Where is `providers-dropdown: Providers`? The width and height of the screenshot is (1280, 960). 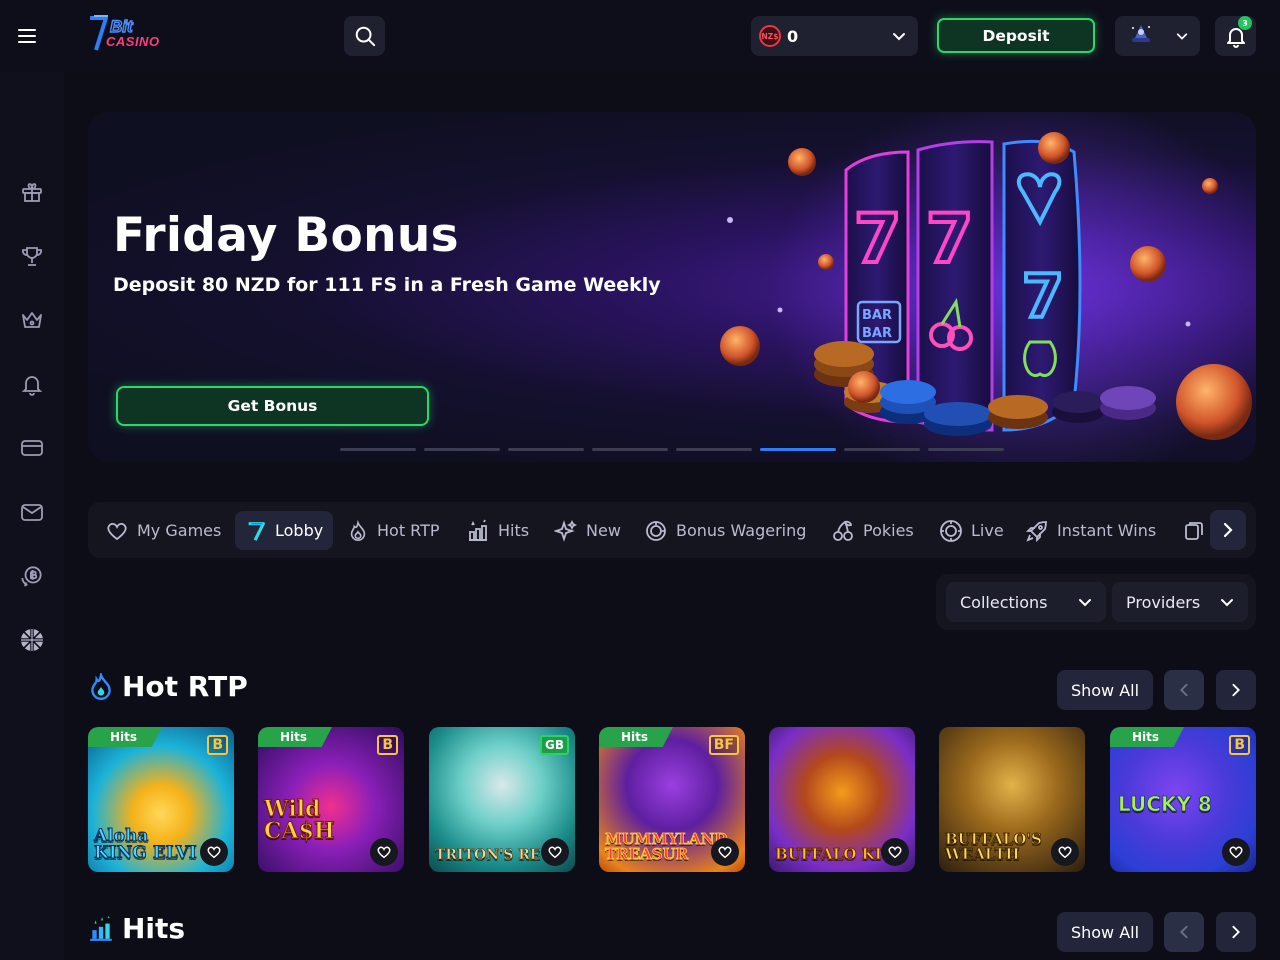 providers-dropdown: Providers is located at coordinates (1180, 602).